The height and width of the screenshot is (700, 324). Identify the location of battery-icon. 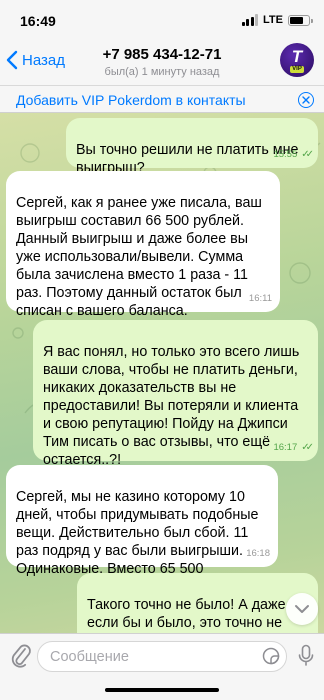
(300, 20).